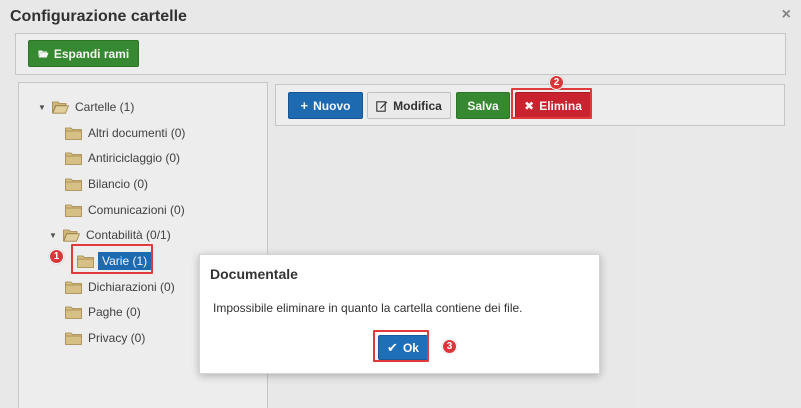  What do you see at coordinates (125, 261) in the screenshot?
I see `tree-label-selected: Varie (1)` at bounding box center [125, 261].